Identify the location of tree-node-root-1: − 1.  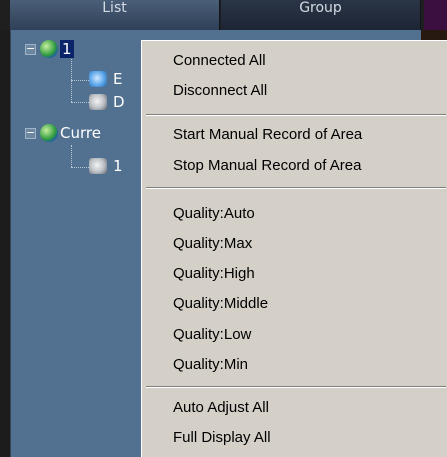
(49, 49).